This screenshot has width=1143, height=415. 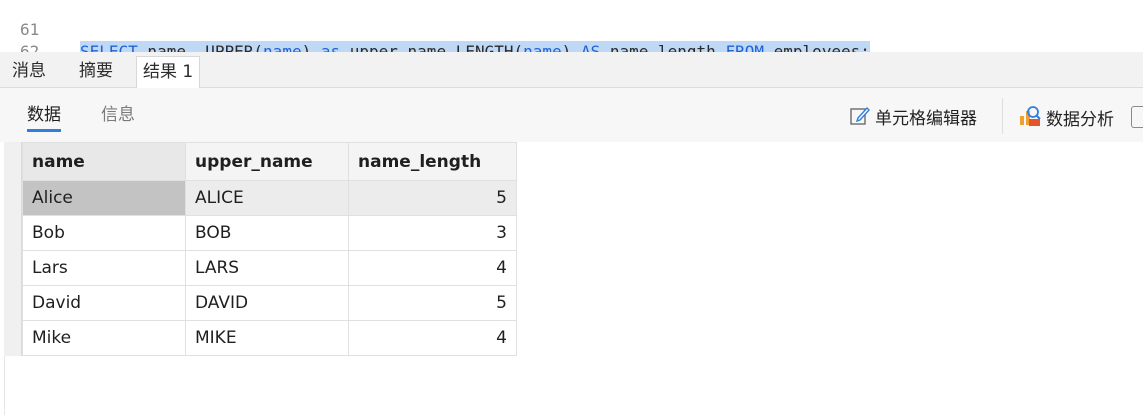 I want to click on sql-token: UPPER, so click(x=229, y=47).